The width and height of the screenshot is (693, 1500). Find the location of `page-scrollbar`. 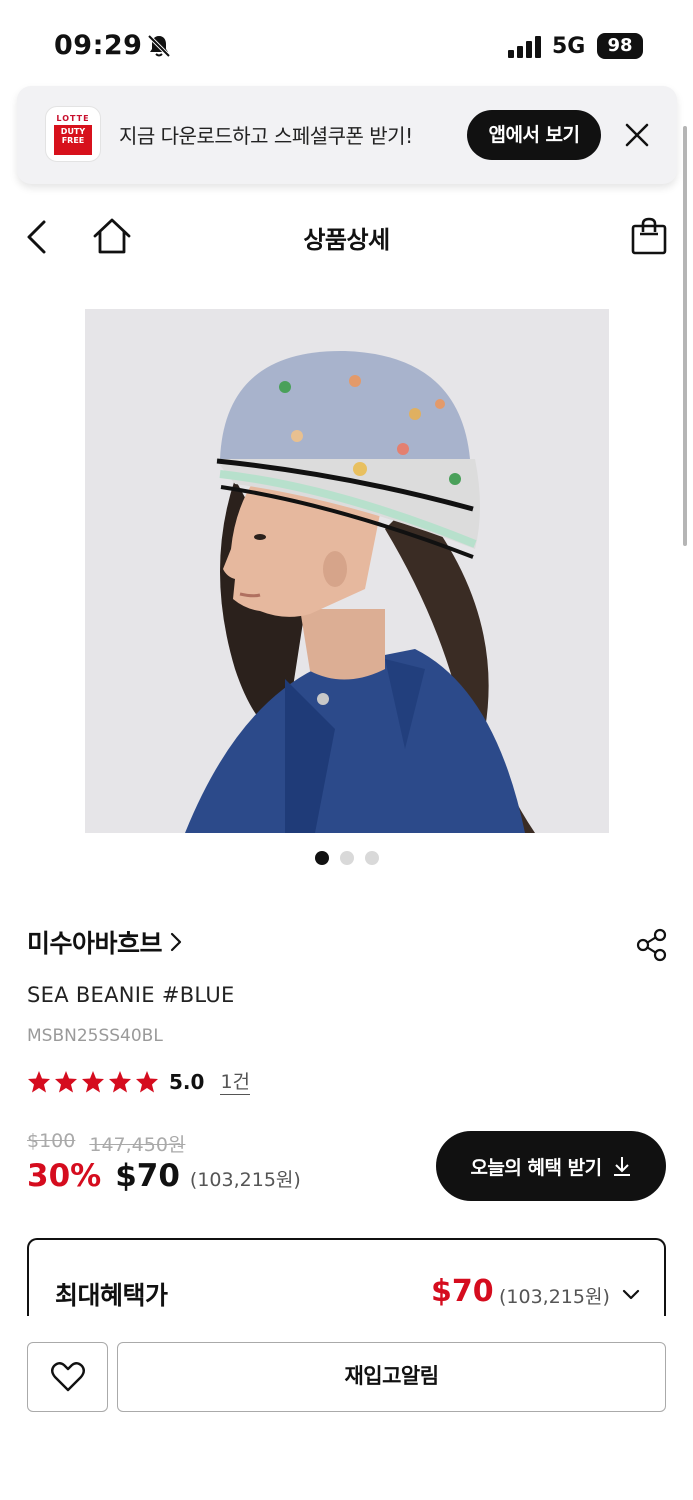

page-scrollbar is located at coordinates (685, 336).